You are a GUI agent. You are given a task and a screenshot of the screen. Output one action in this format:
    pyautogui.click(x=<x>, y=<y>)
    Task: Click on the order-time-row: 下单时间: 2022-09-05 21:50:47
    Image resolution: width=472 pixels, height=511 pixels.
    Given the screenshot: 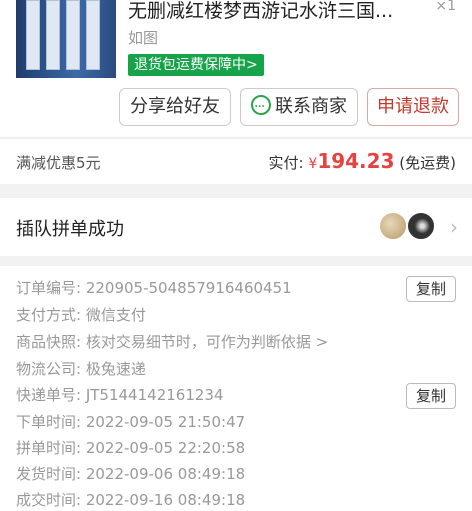 What is the action you would take?
    pyautogui.click(x=130, y=421)
    